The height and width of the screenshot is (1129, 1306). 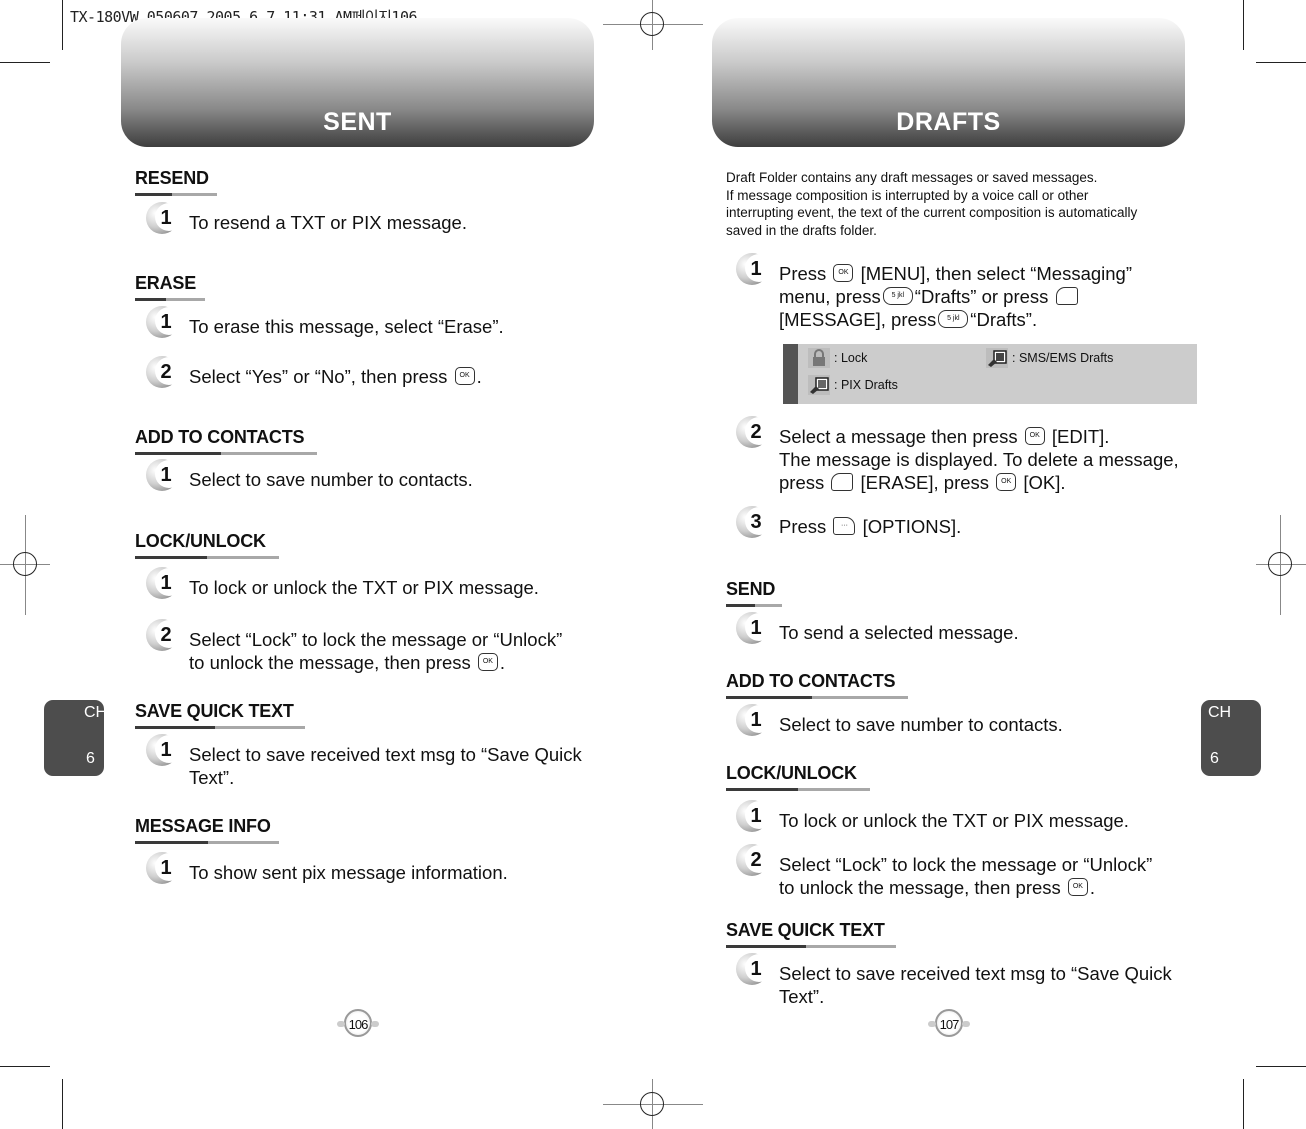 What do you see at coordinates (997, 358) in the screenshot?
I see `sms-ems-drafts-icon` at bounding box center [997, 358].